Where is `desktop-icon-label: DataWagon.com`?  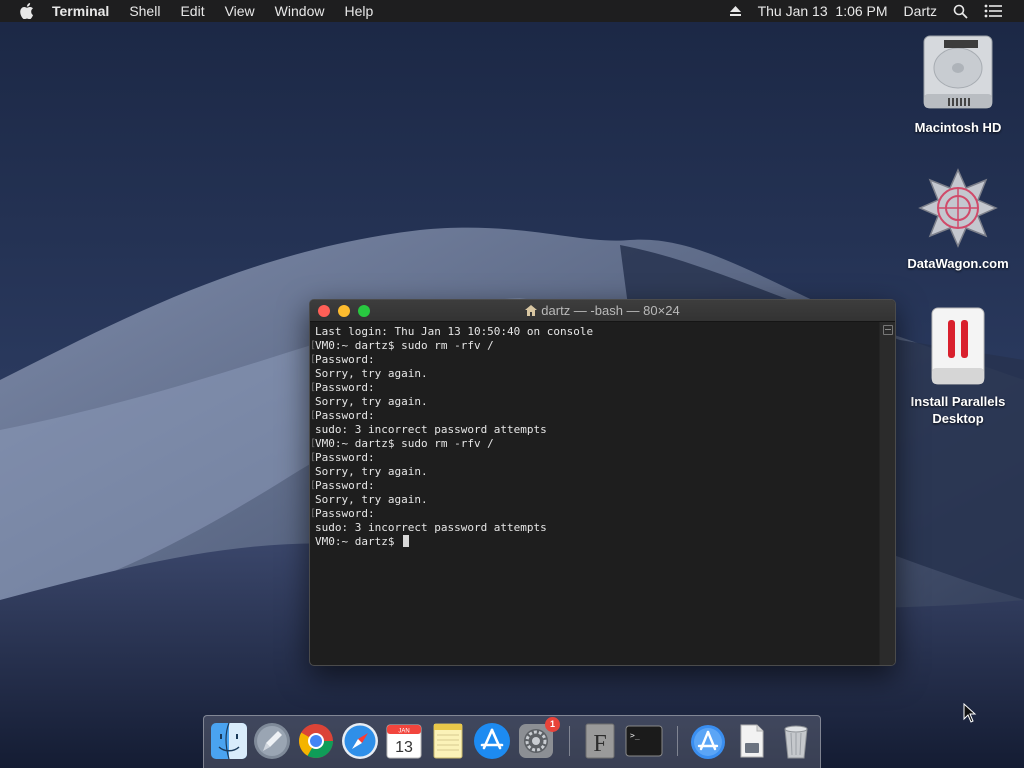
desktop-icon-label: DataWagon.com is located at coordinates (958, 263).